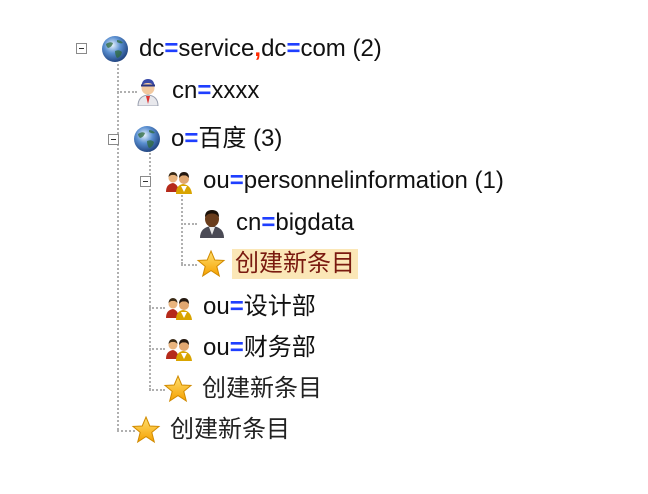  Describe the element at coordinates (260, 48) in the screenshot. I see `root-label: dc=service,dc=com (2)` at that location.